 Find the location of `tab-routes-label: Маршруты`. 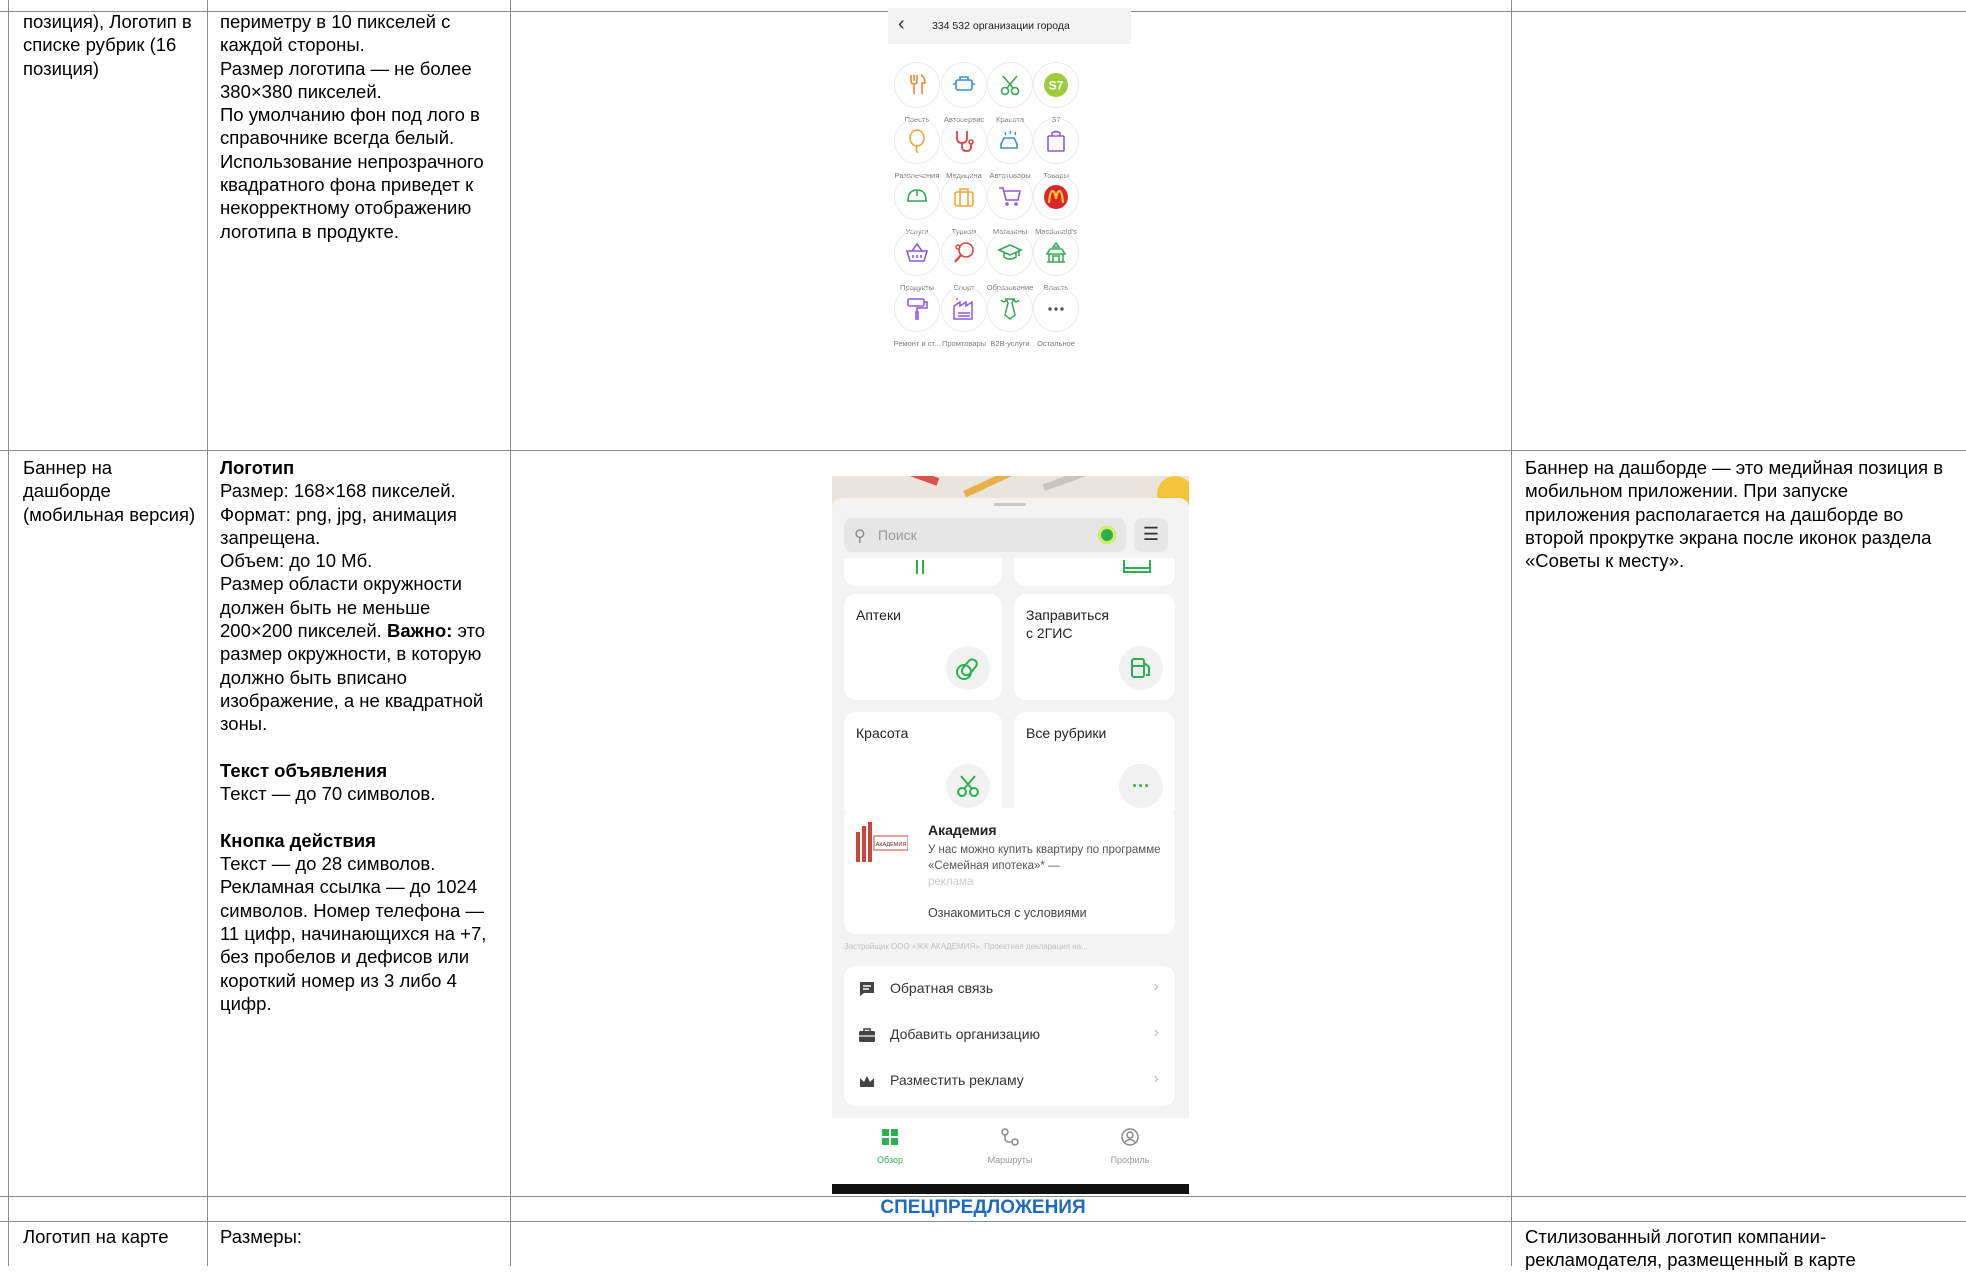

tab-routes-label: Маршруты is located at coordinates (1010, 1160).